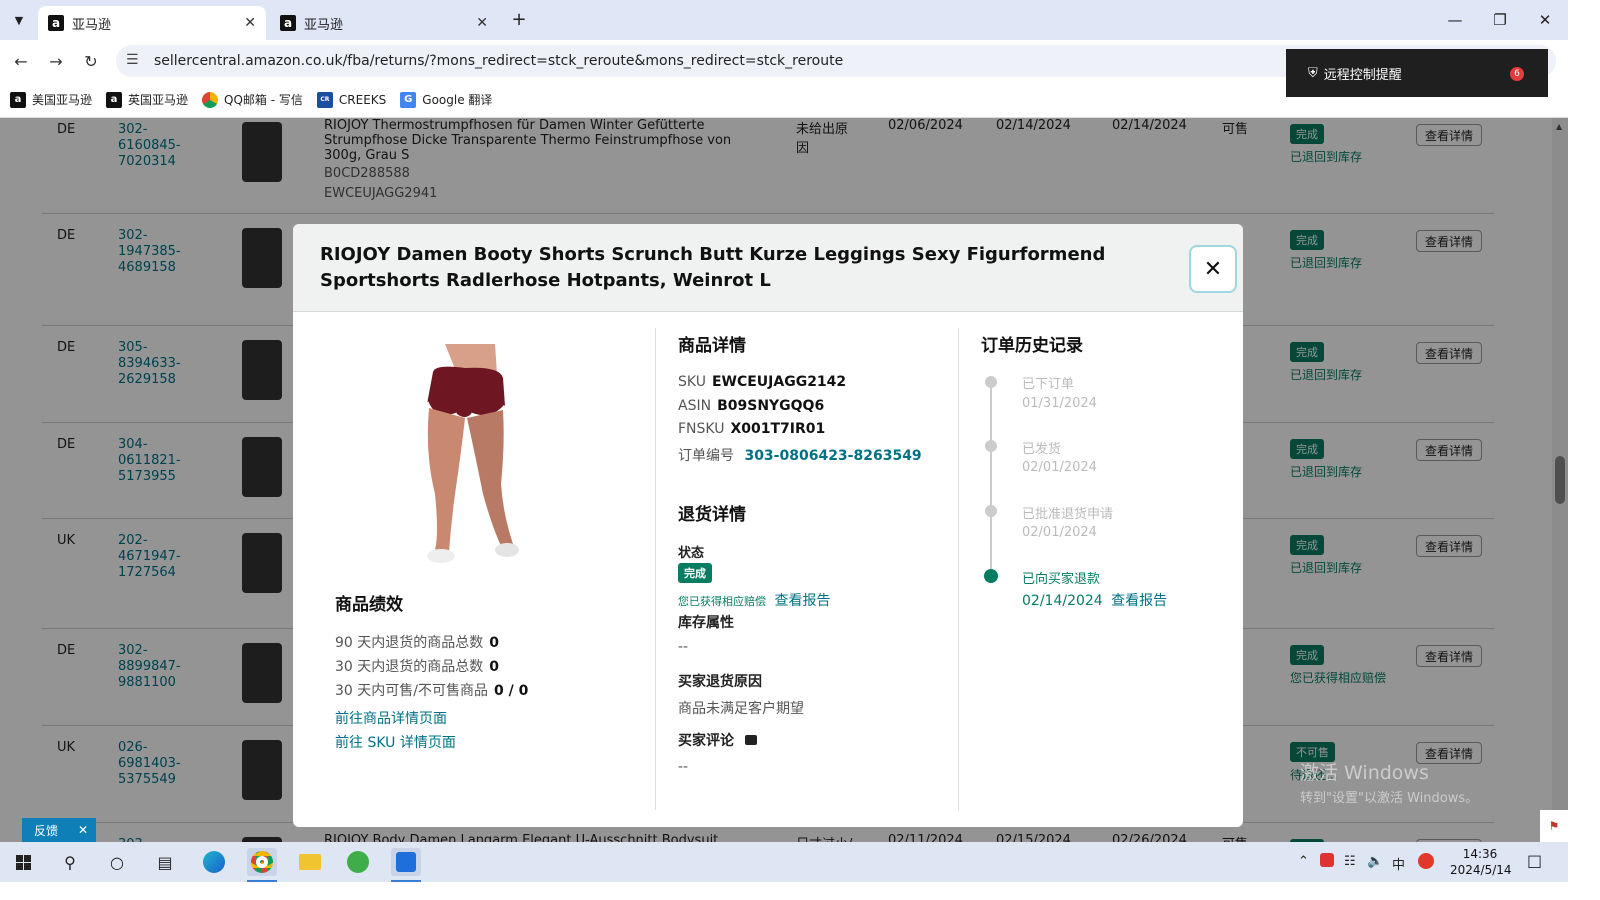  I want to click on timeline-step-date: 02/14/2024, so click(1062, 601).